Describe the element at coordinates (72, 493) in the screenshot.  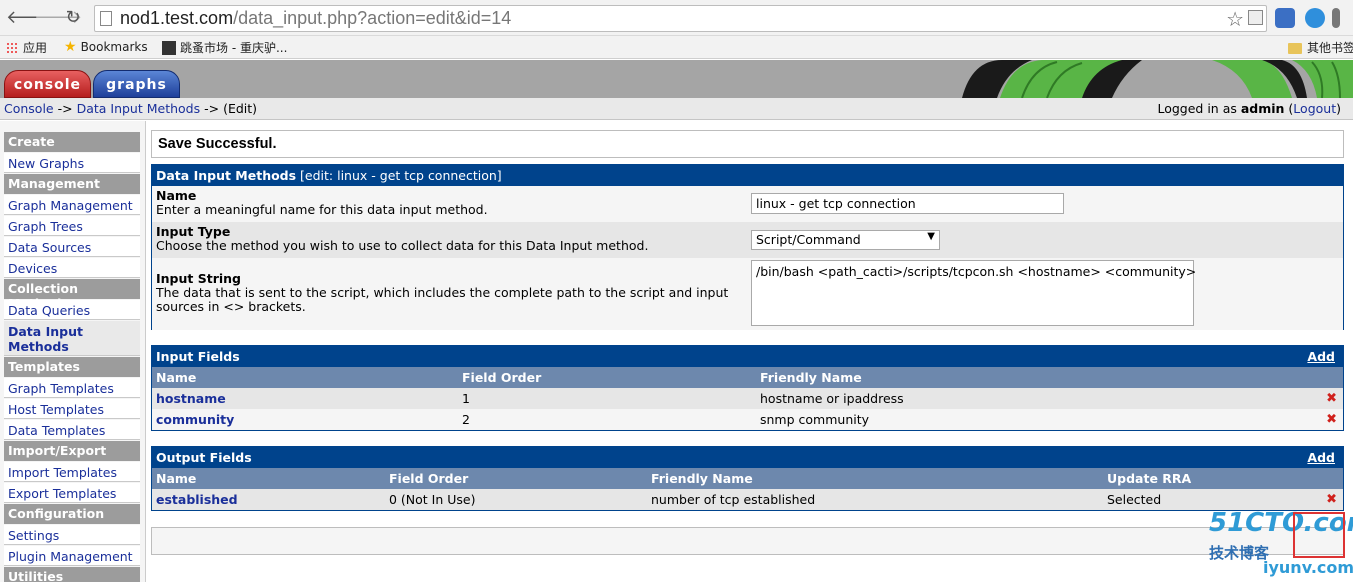
I see `menu-item-export-templates: Export Templates` at that location.